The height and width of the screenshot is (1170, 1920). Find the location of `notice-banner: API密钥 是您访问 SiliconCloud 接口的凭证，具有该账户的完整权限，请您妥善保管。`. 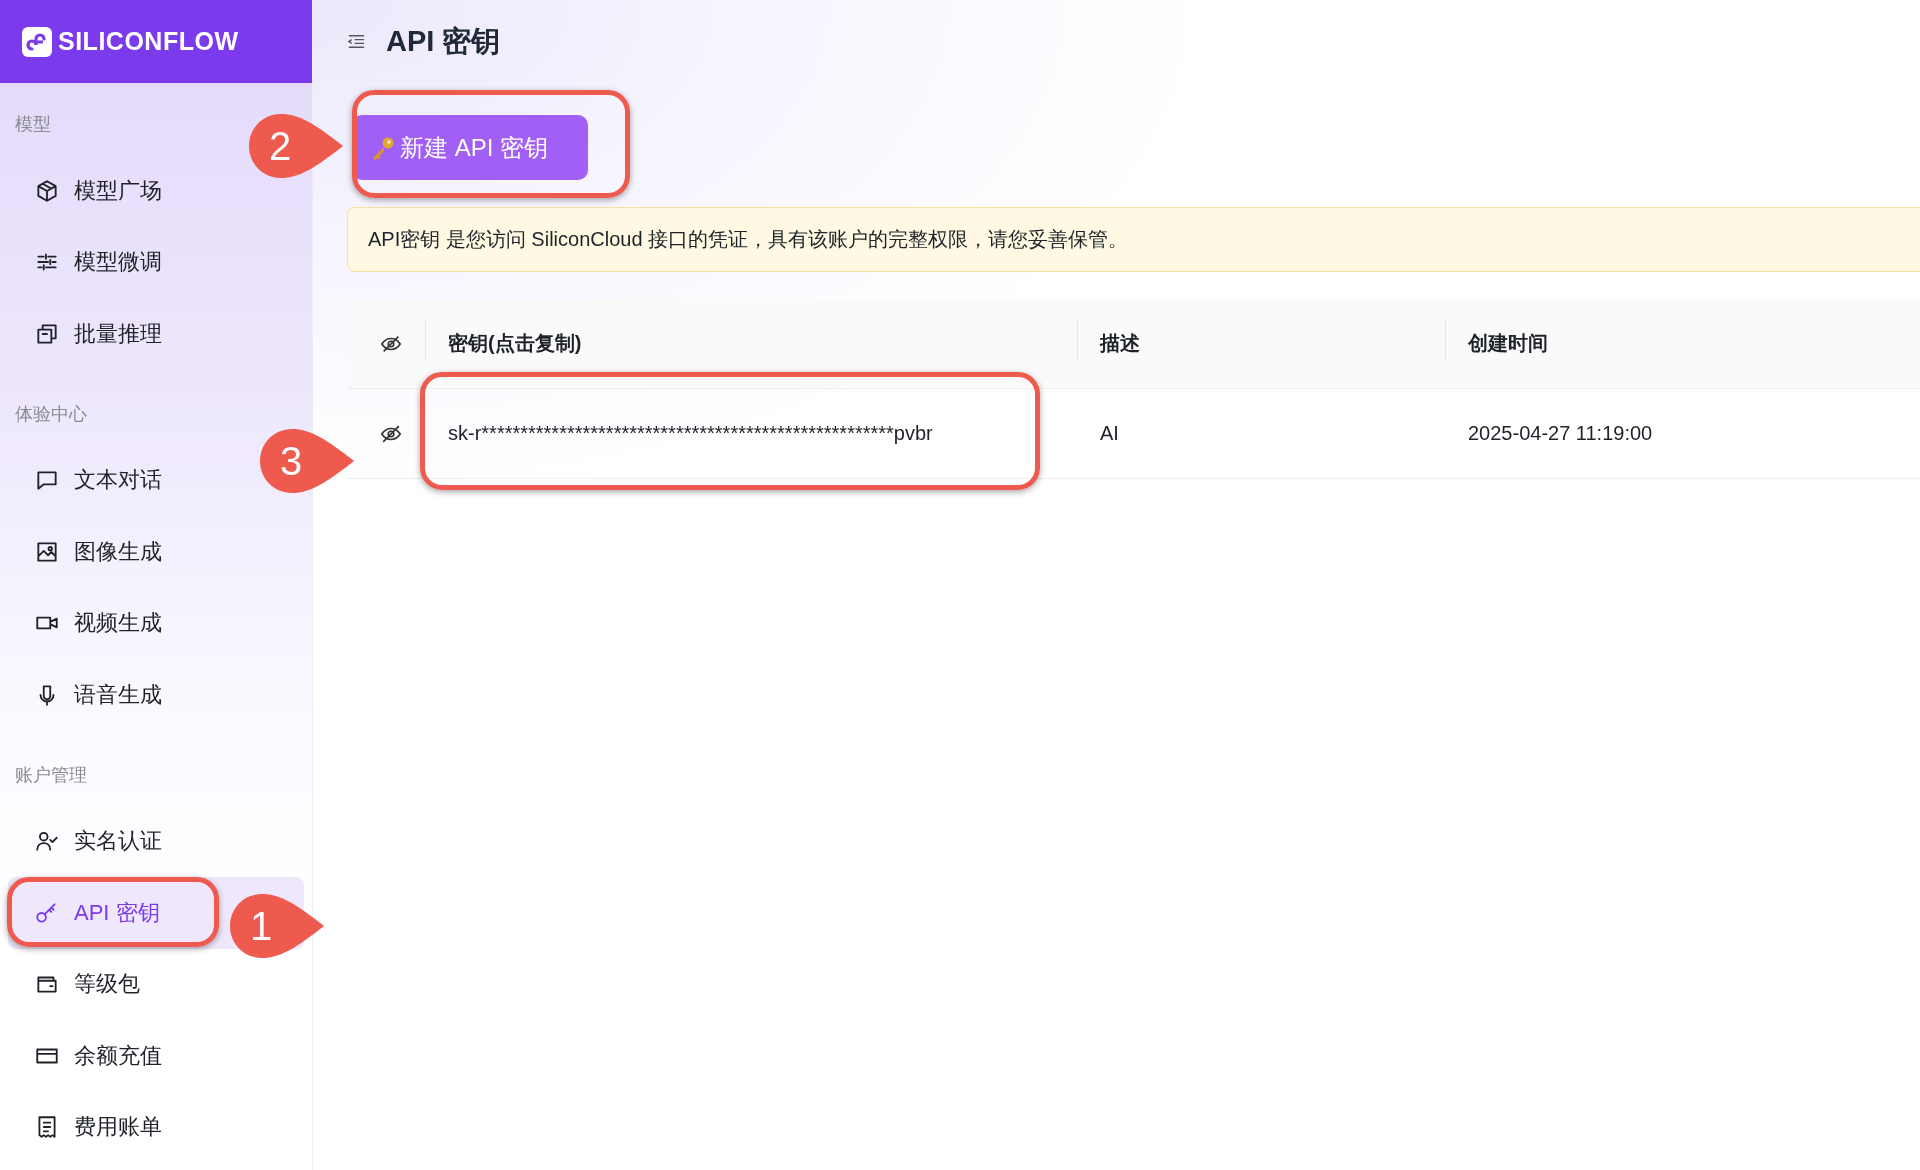

notice-banner: API密钥 是您访问 SiliconCloud 接口的凭证，具有该账户的完整权限，请您妥善保管。 is located at coordinates (1133, 239).